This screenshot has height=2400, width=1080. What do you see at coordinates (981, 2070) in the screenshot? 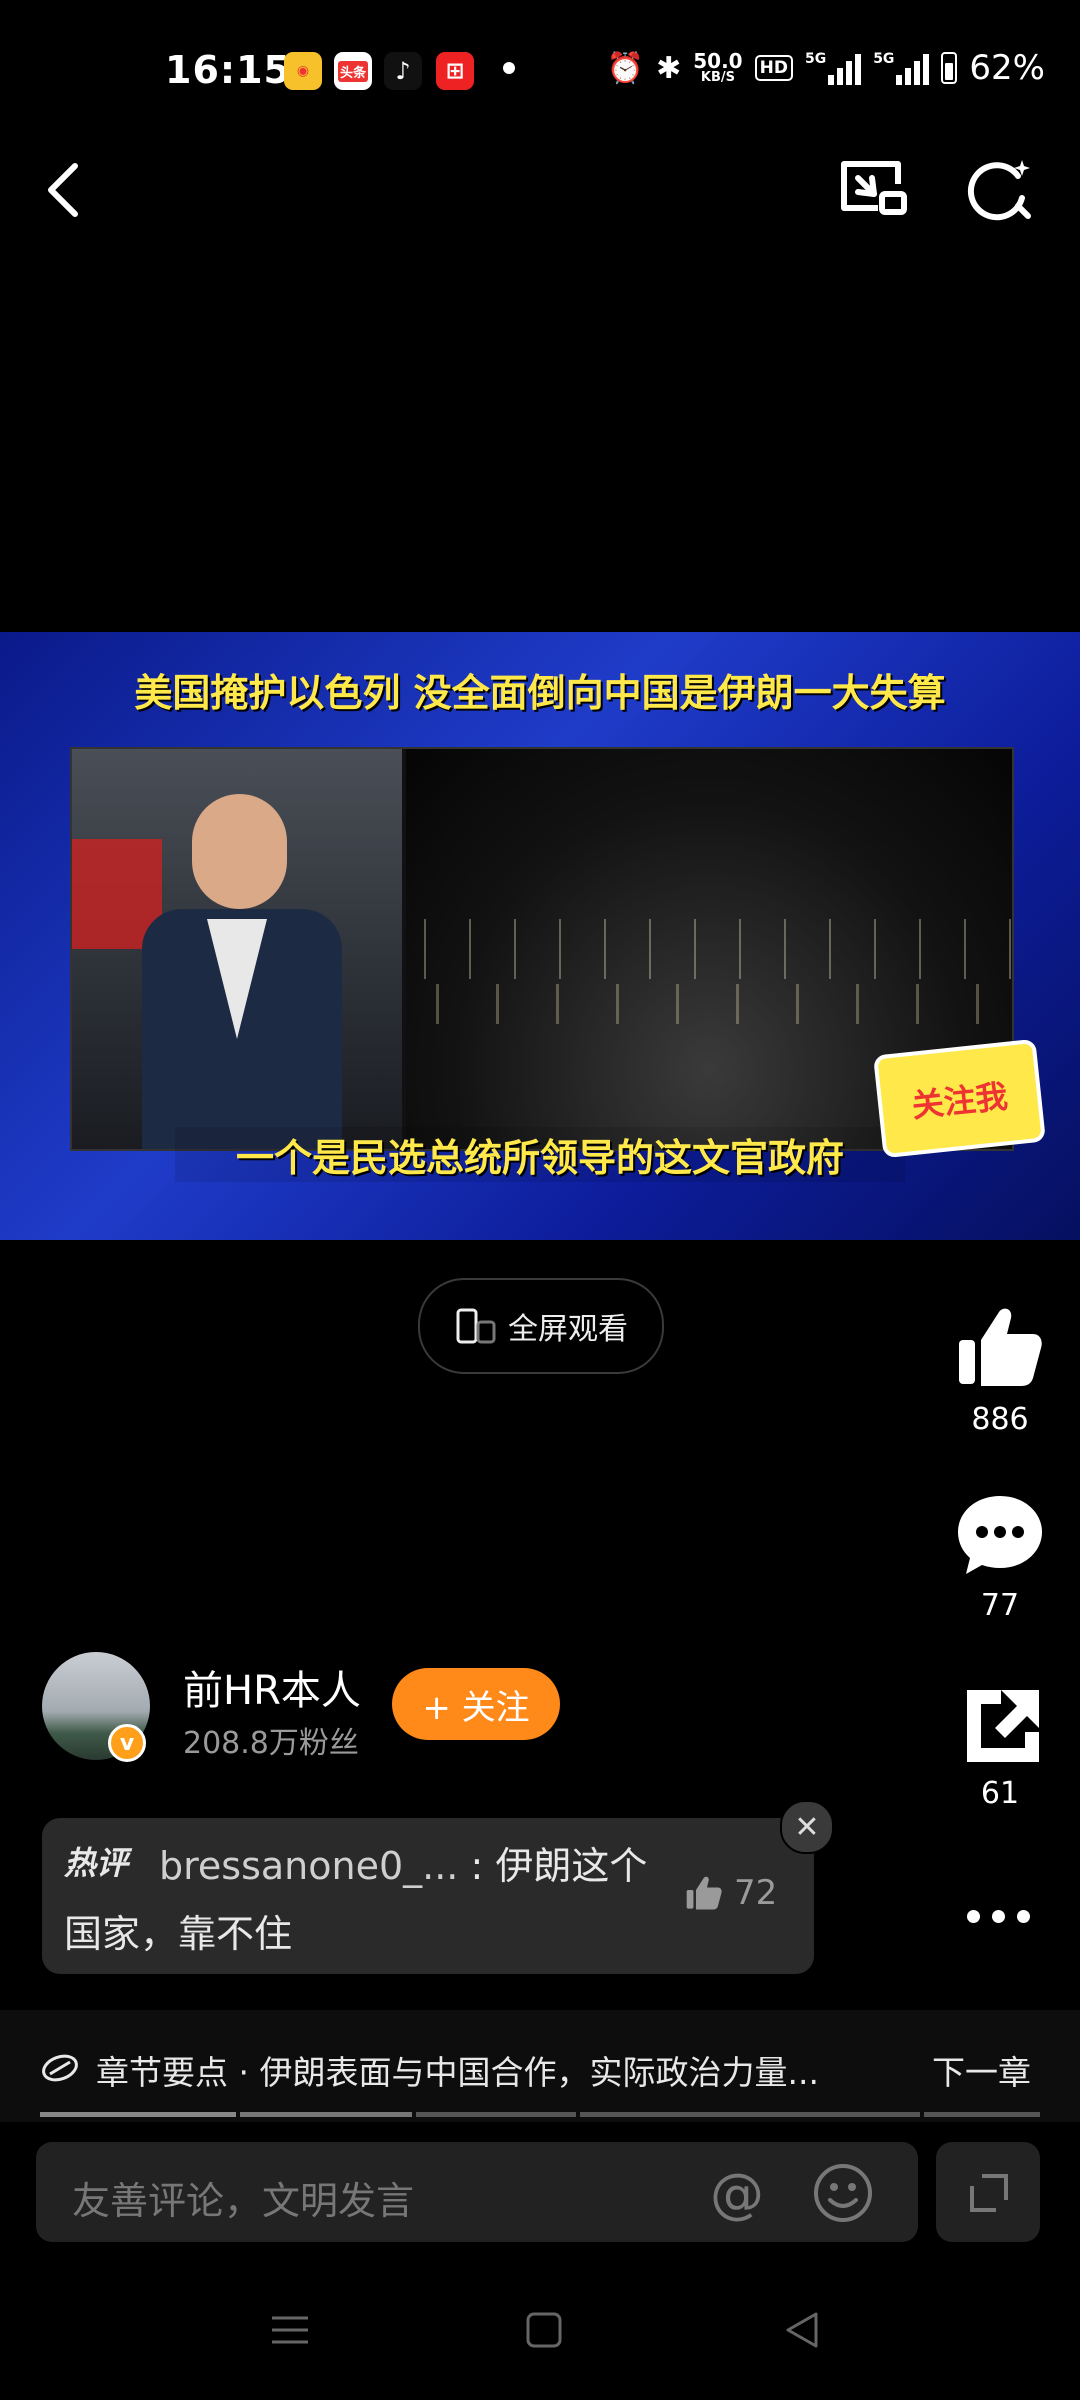
I see `next-chapter-button: 下一章` at bounding box center [981, 2070].